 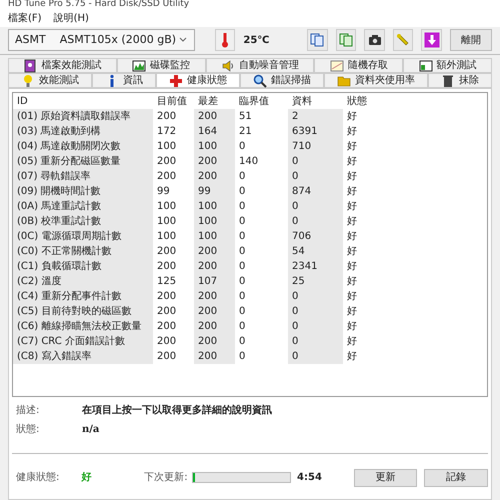 I want to click on table-cell-text: 140, so click(x=249, y=162).